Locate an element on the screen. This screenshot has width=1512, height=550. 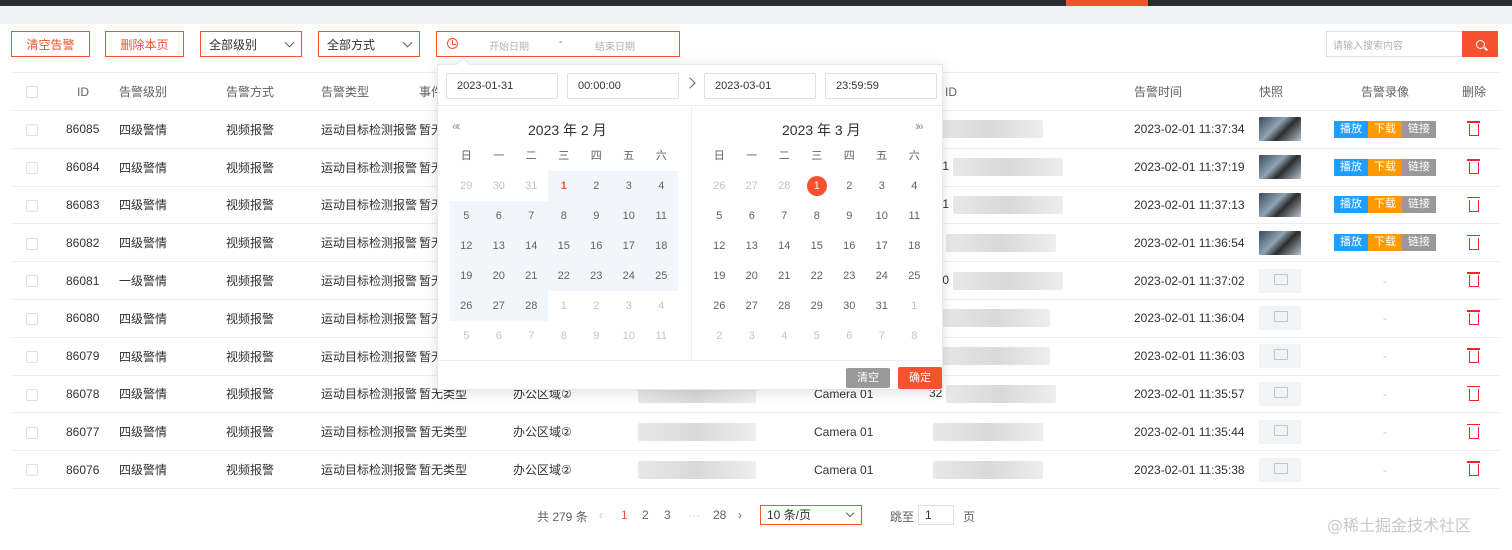
calendar-day: 23 is located at coordinates (596, 276).